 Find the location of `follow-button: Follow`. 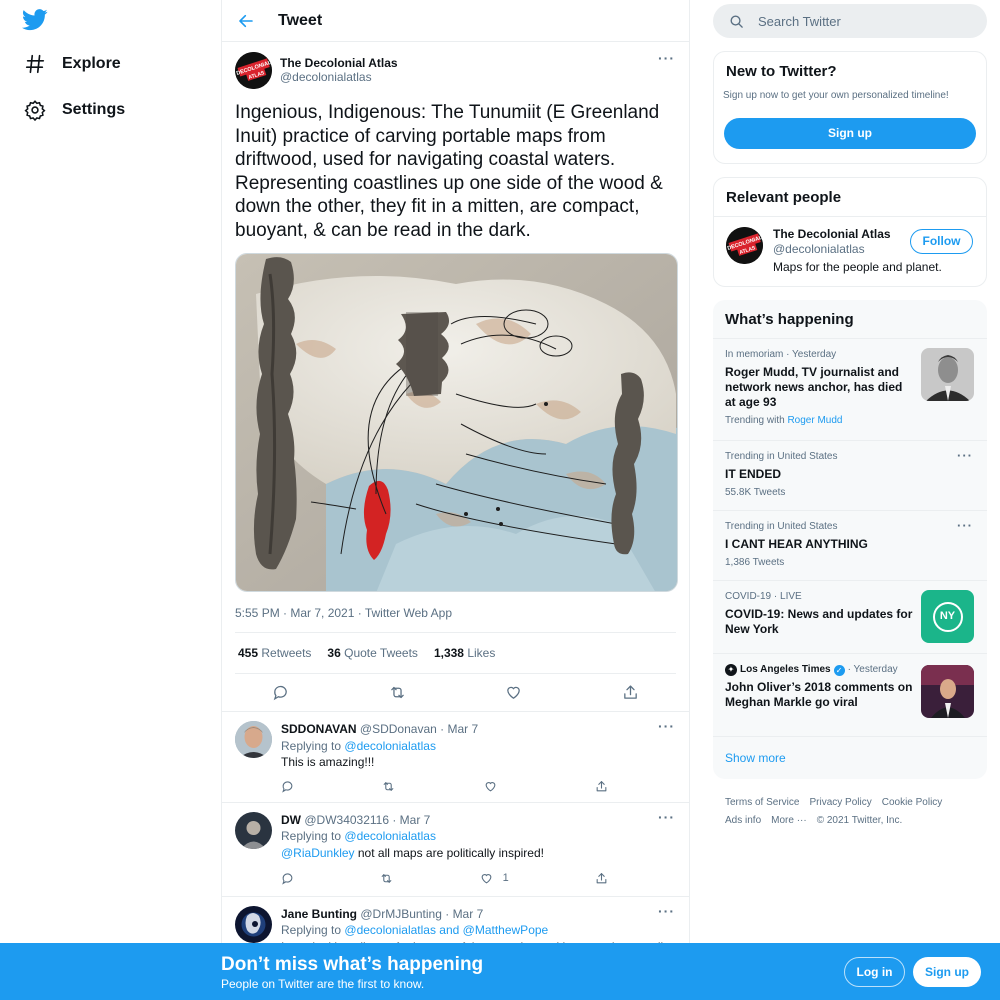

follow-button: Follow is located at coordinates (941, 241).